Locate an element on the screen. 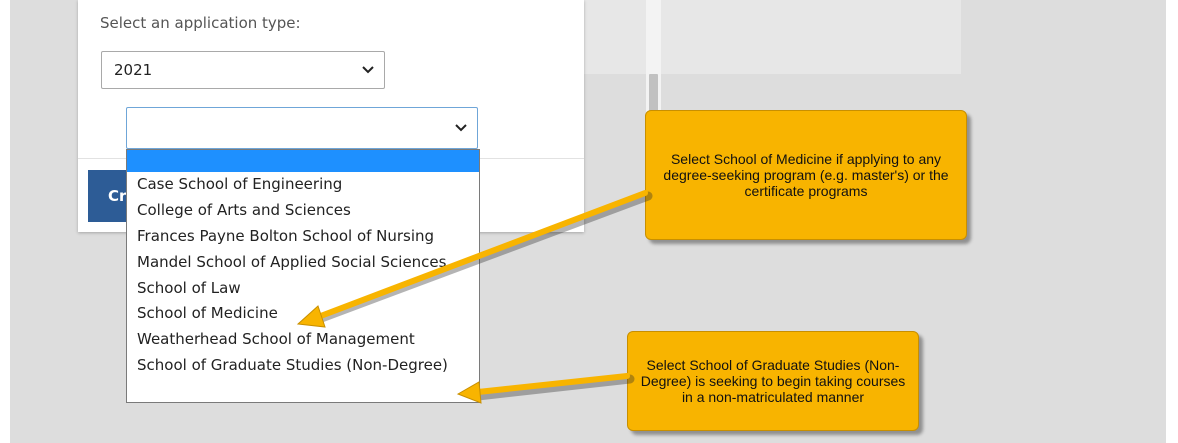  dropdown-option-blank is located at coordinates (303, 161).